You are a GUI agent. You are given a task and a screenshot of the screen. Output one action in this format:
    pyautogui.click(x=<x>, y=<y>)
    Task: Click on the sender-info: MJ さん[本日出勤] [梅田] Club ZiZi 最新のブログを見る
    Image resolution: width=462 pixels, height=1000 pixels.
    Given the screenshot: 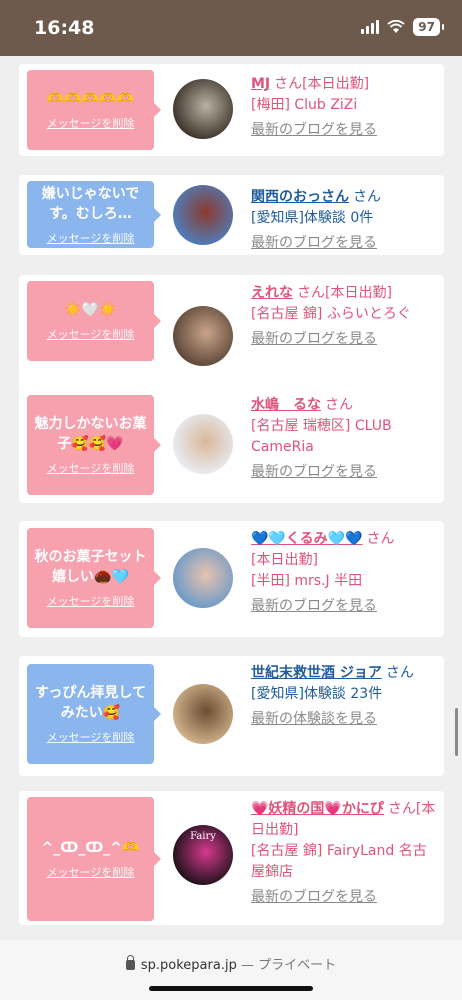 What is the action you would take?
    pyautogui.click(x=344, y=107)
    